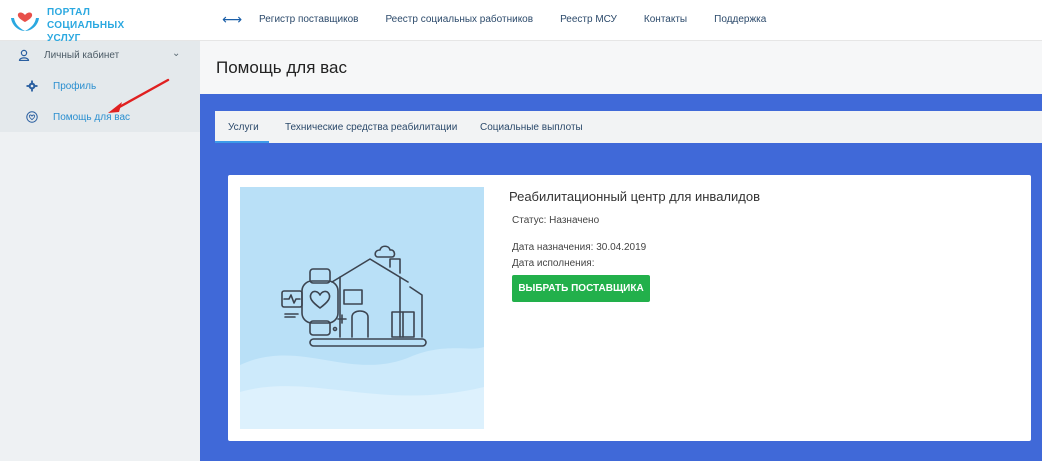 The width and height of the screenshot is (1042, 461). What do you see at coordinates (362, 308) in the screenshot?
I see `service-illustration-image` at bounding box center [362, 308].